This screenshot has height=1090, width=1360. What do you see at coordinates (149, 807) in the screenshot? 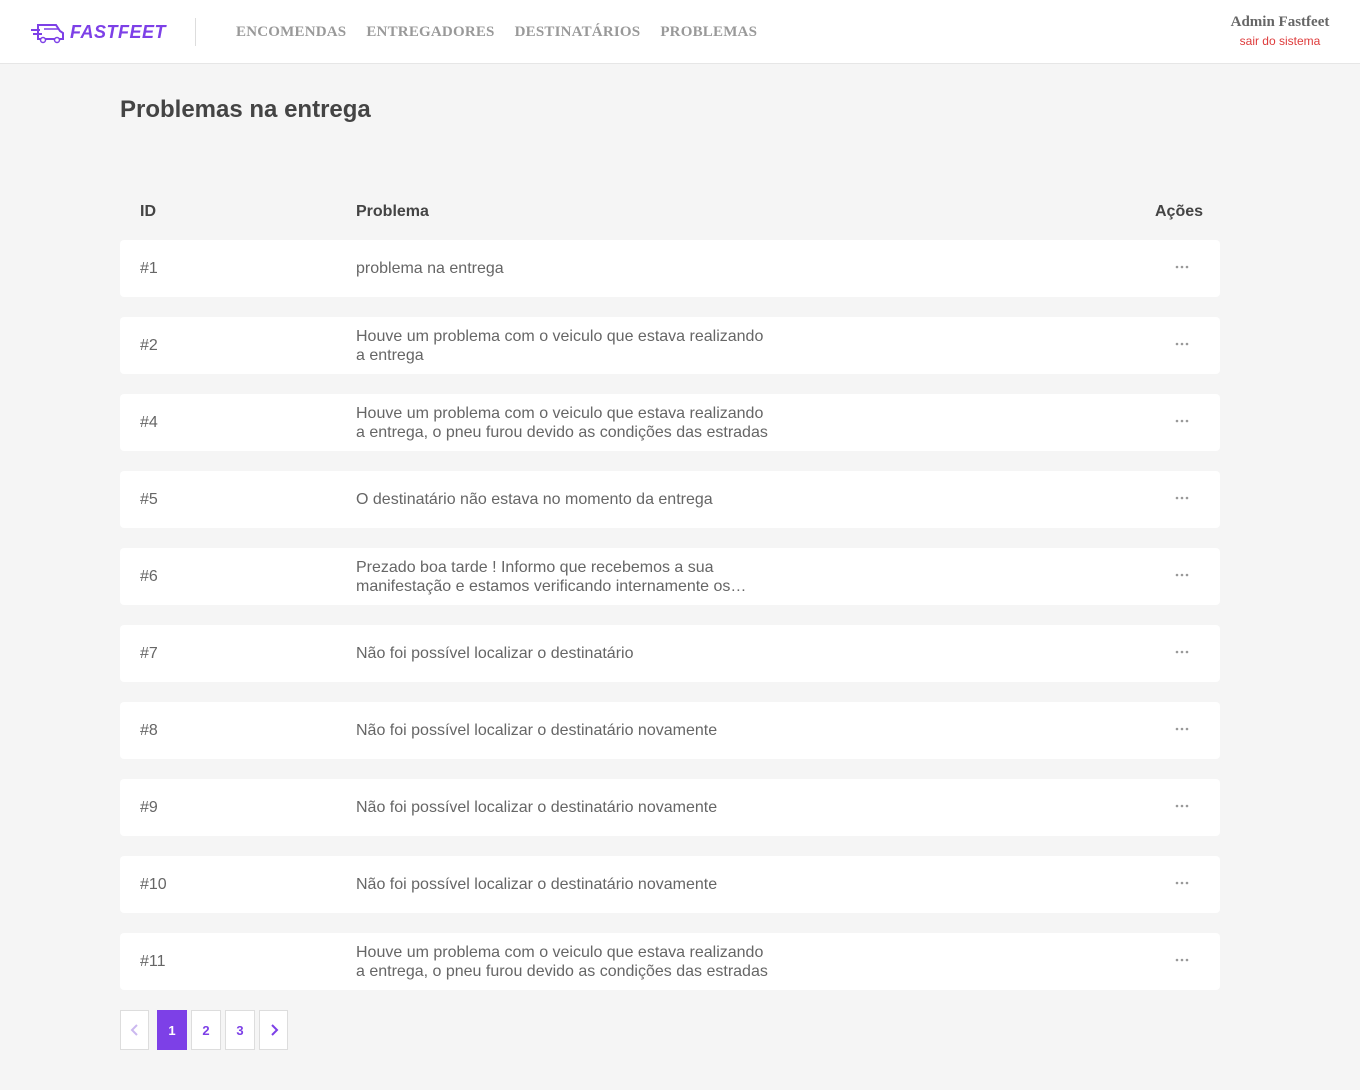
I see `row-id: #9` at bounding box center [149, 807].